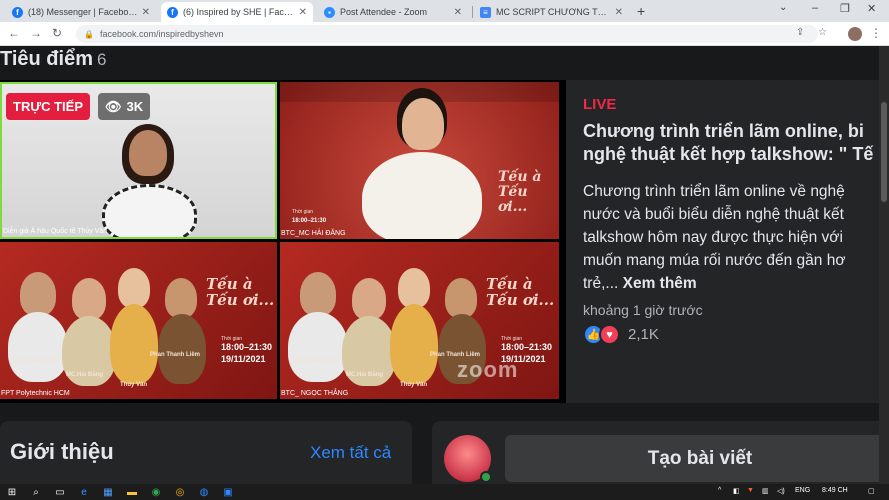  I want to click on new-tab-icon: +, so click(641, 11).